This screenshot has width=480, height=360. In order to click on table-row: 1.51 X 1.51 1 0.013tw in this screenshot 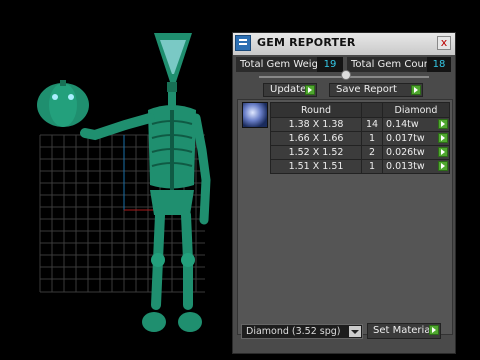, I will do `click(360, 166)`.